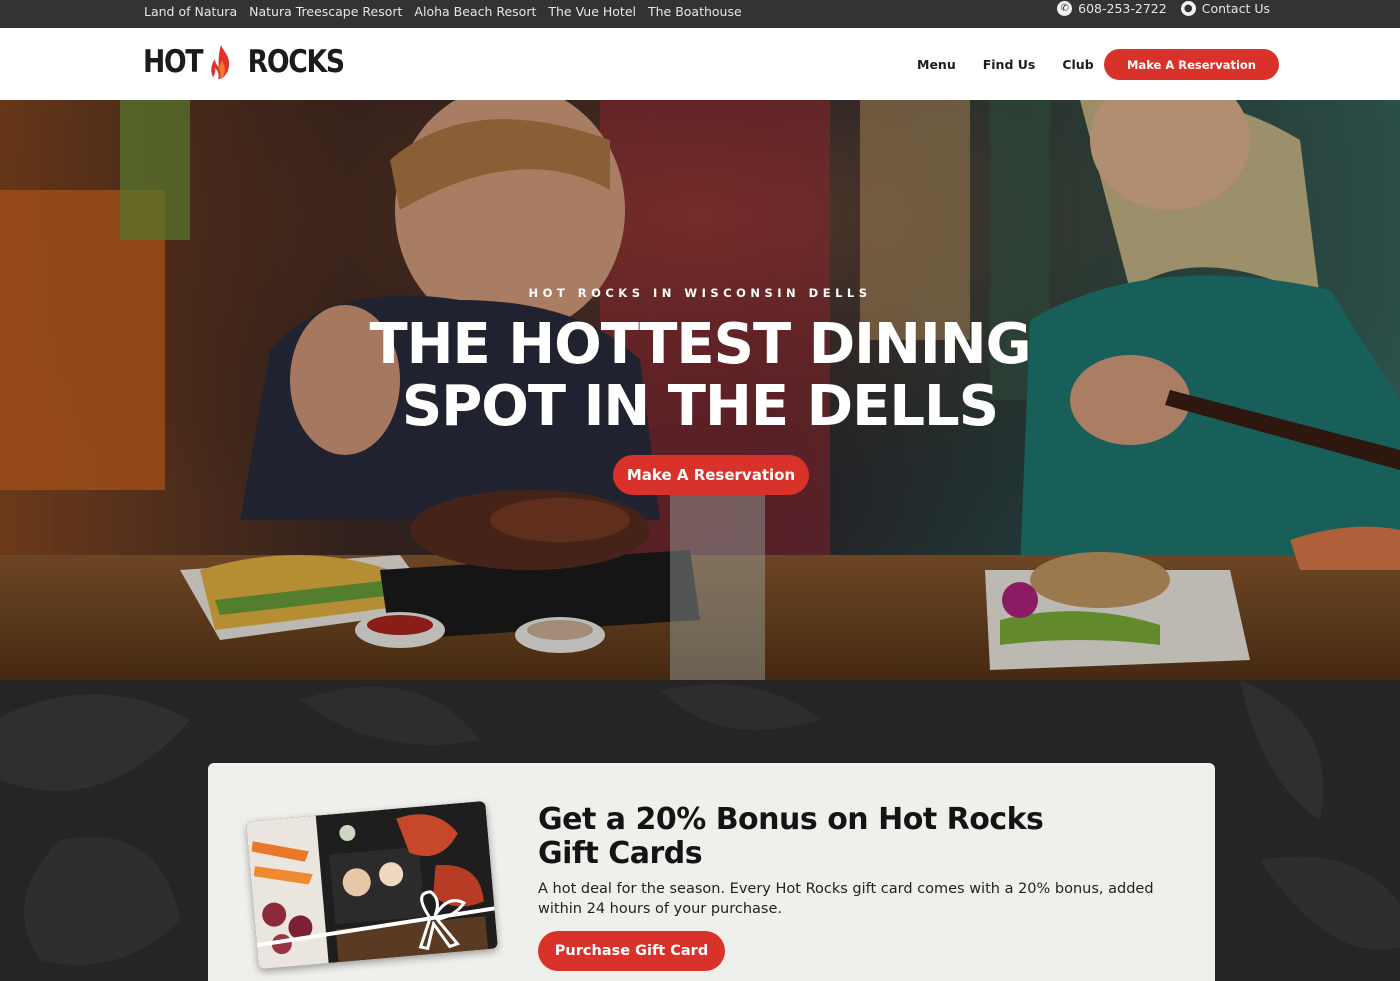  I want to click on main-nav: Menu Find Us Club, so click(1005, 64).